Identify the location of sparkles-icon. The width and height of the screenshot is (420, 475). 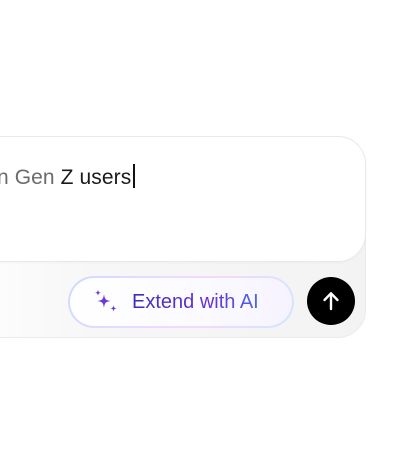
(105, 300).